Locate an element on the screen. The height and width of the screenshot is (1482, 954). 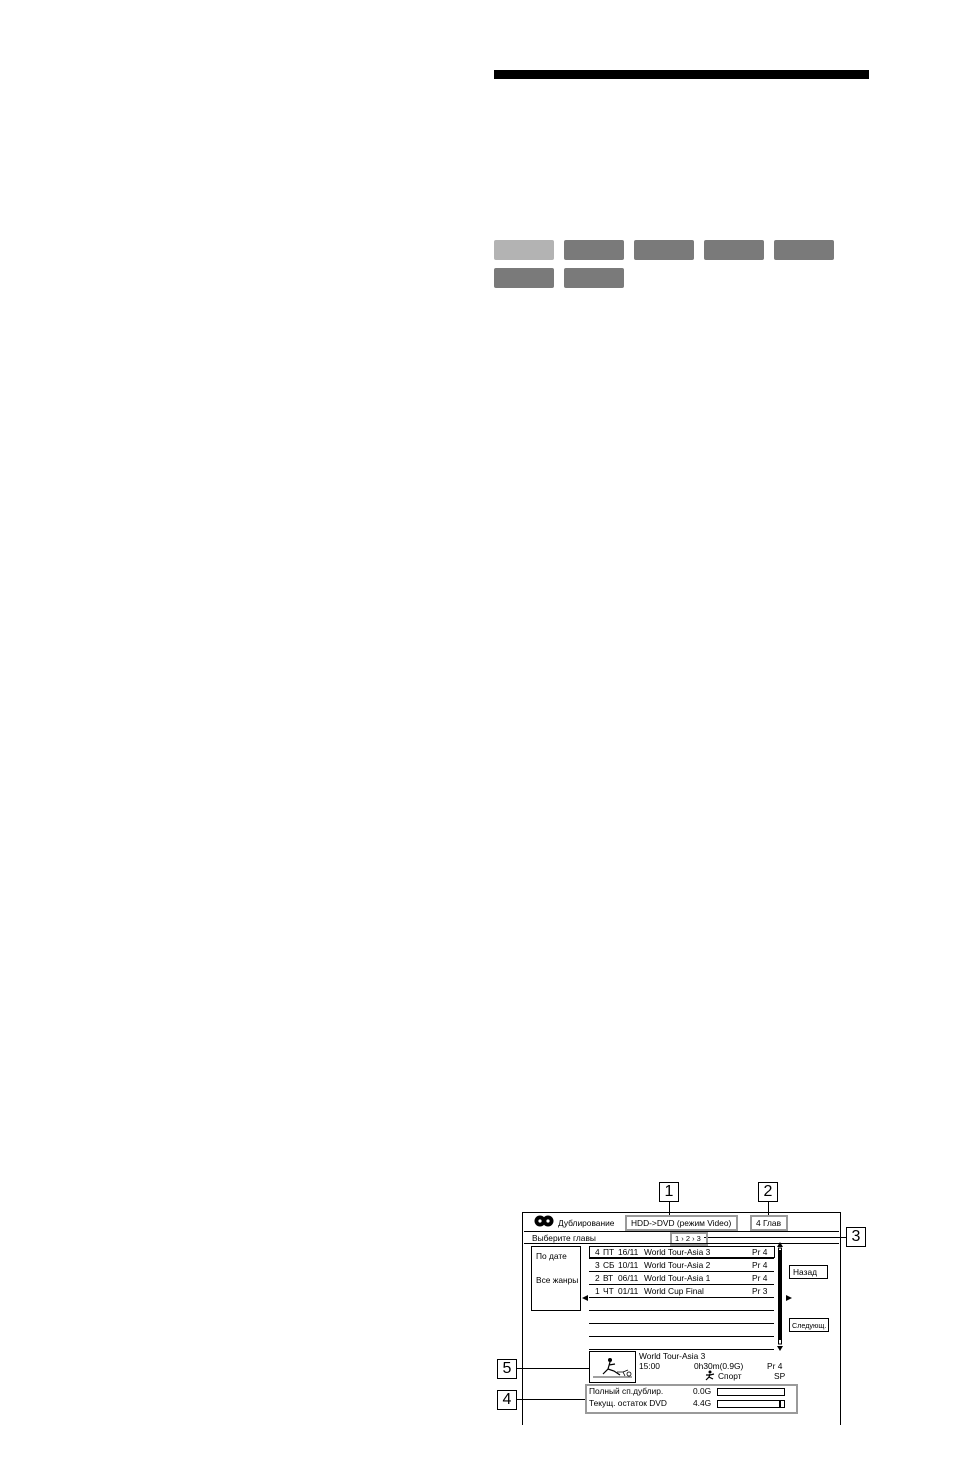
row-2-num: 3 is located at coordinates (597, 1265).